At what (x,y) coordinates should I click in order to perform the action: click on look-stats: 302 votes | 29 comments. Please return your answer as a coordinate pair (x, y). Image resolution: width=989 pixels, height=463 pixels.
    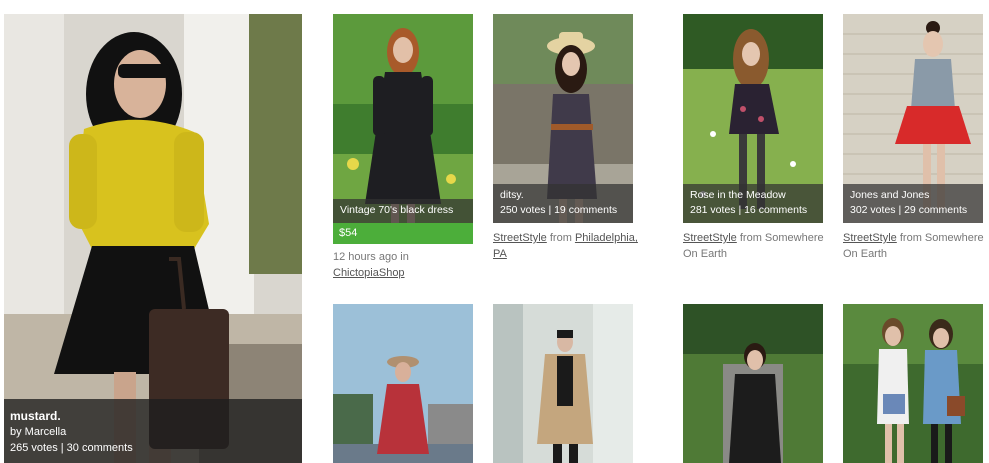
    Looking at the image, I should click on (909, 210).